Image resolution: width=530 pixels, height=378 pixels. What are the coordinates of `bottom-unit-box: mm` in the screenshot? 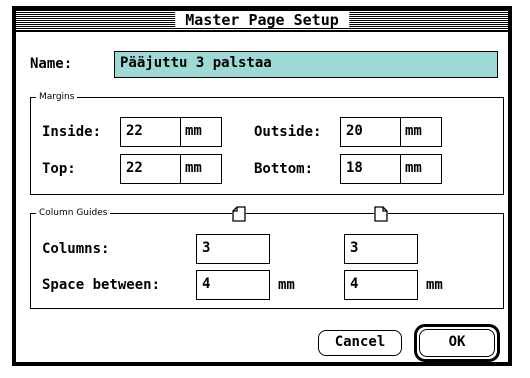 It's located at (421, 169).